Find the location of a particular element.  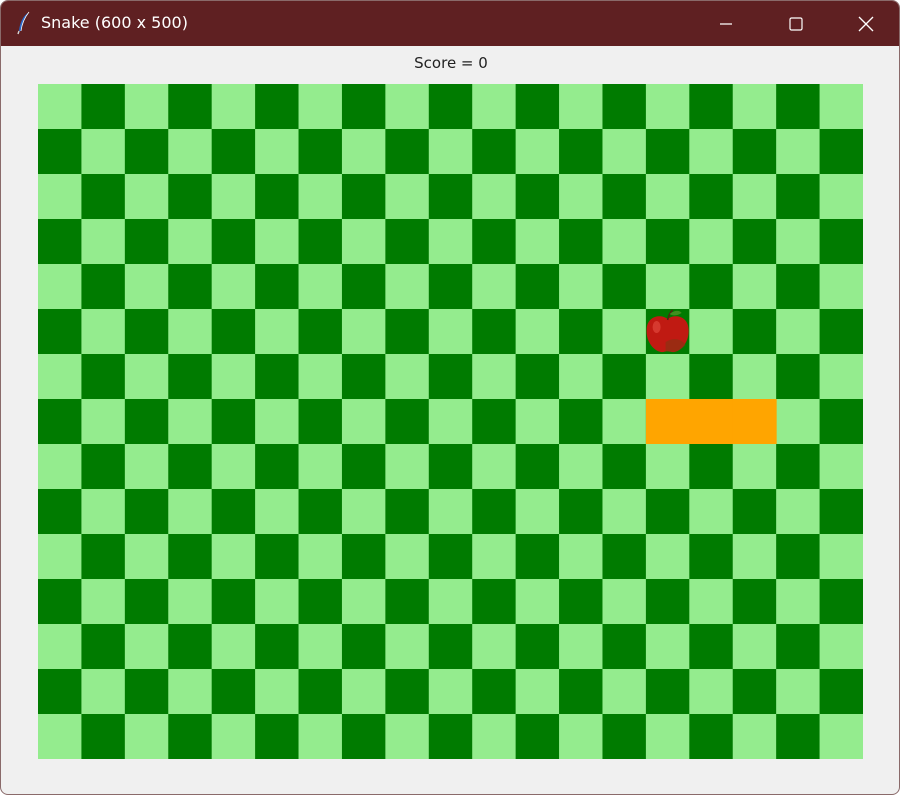

maximize-icon is located at coordinates (796, 23).